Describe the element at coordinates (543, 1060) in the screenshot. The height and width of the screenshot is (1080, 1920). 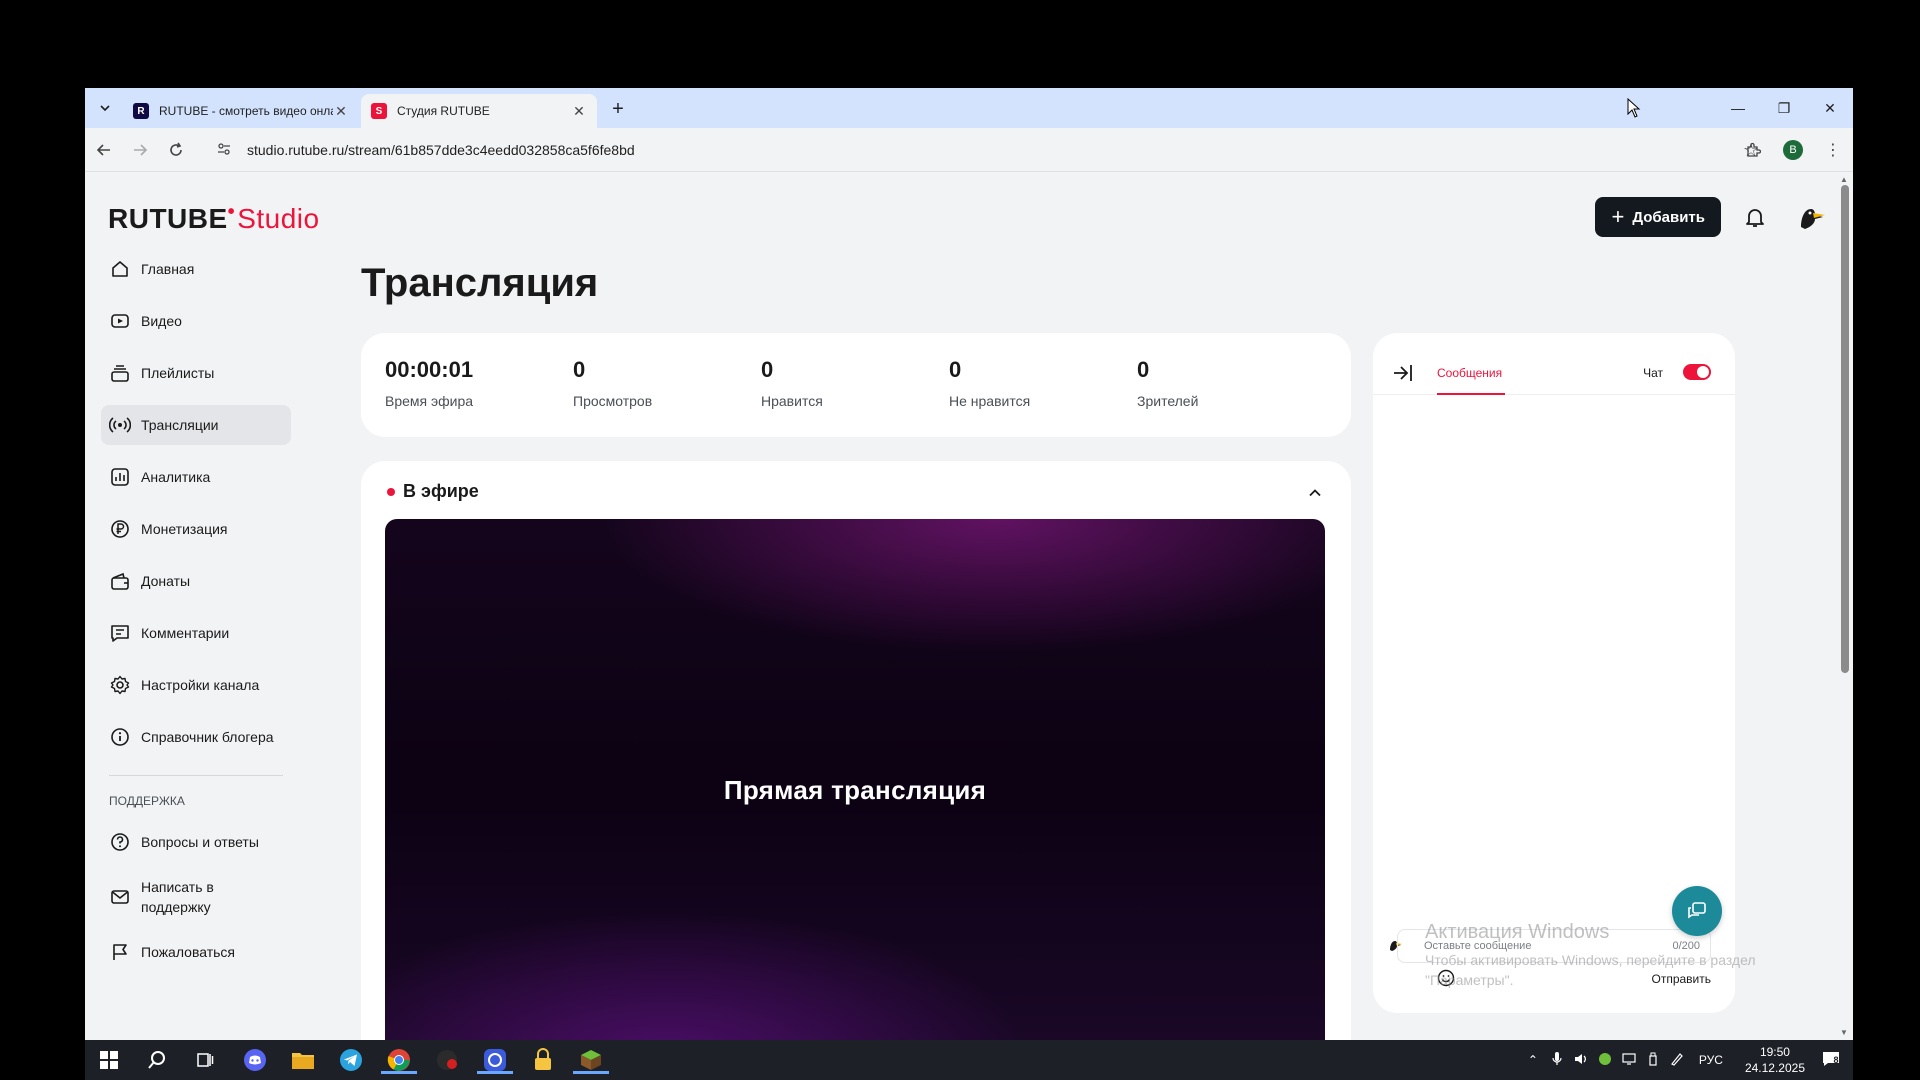
I see `app-icon-yellow-lock` at that location.